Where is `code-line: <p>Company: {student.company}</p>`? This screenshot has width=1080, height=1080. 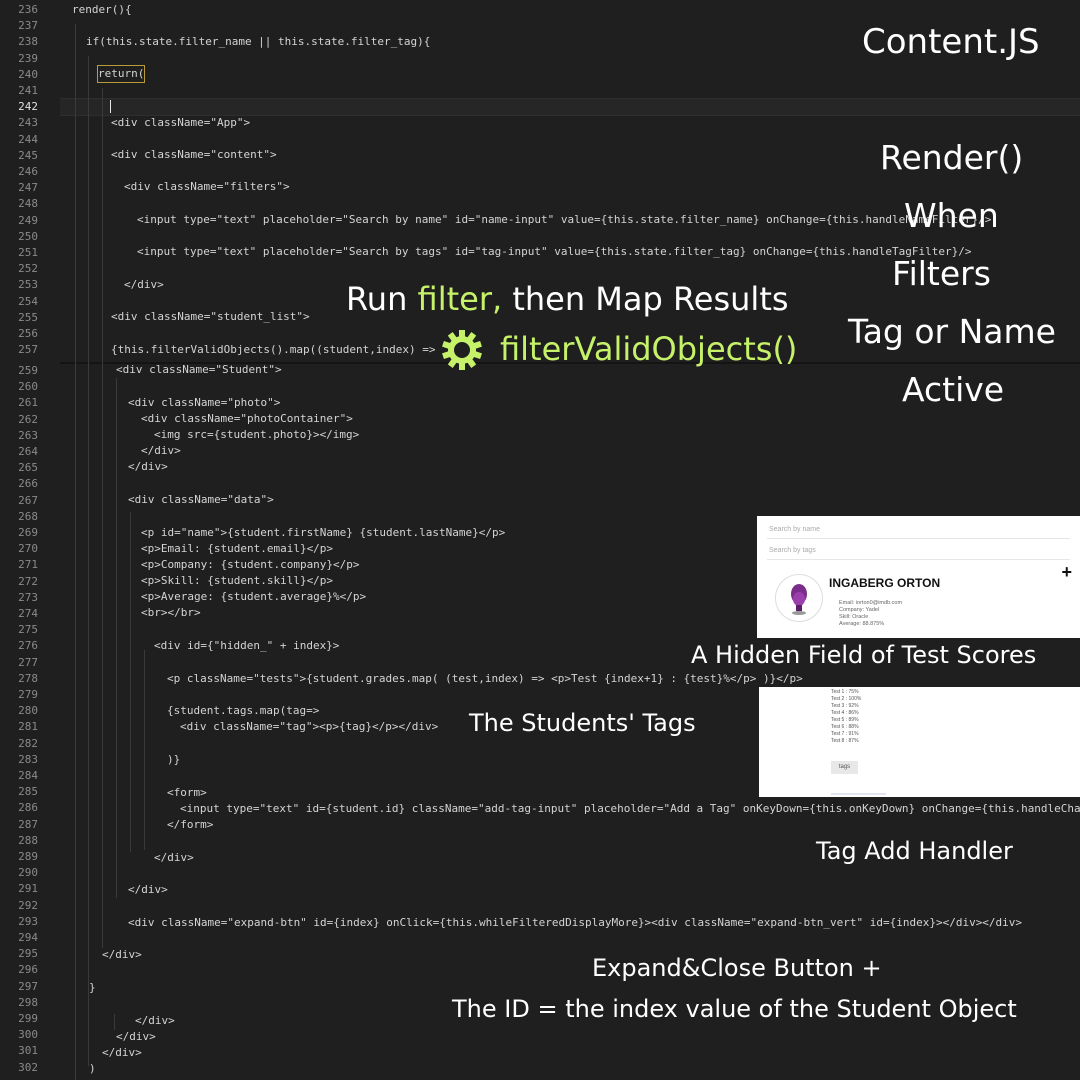 code-line: <p>Company: {student.company}</p> is located at coordinates (250, 565).